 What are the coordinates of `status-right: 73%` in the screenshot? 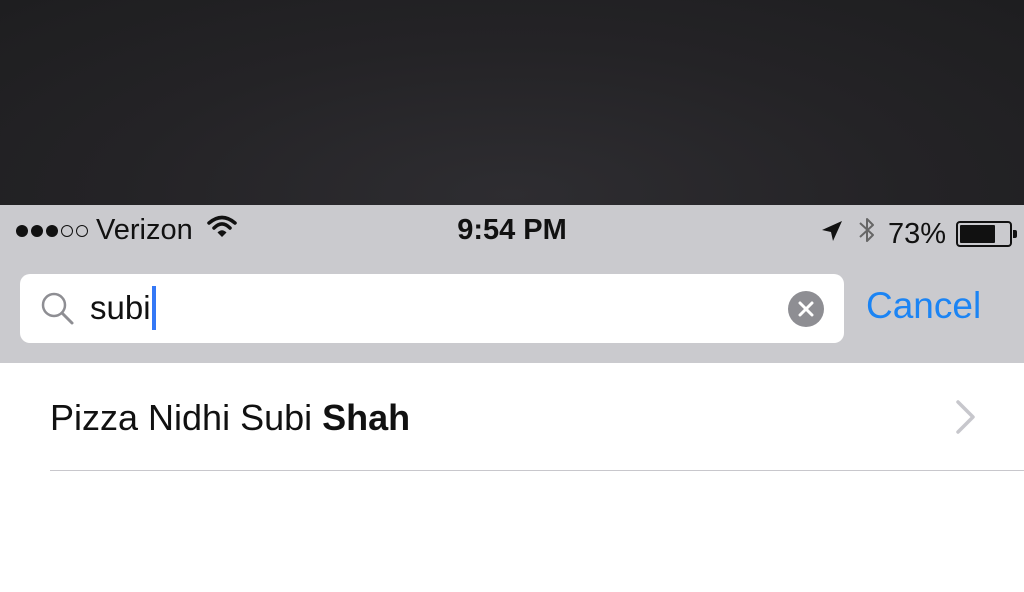 It's located at (918, 234).